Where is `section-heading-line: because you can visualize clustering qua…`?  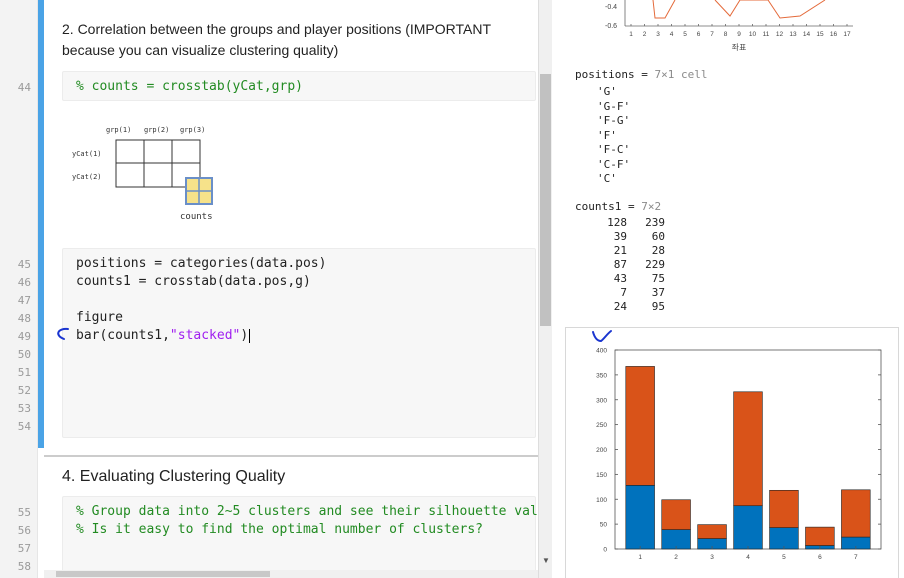 section-heading-line: because you can visualize clustering qua… is located at coordinates (200, 50).